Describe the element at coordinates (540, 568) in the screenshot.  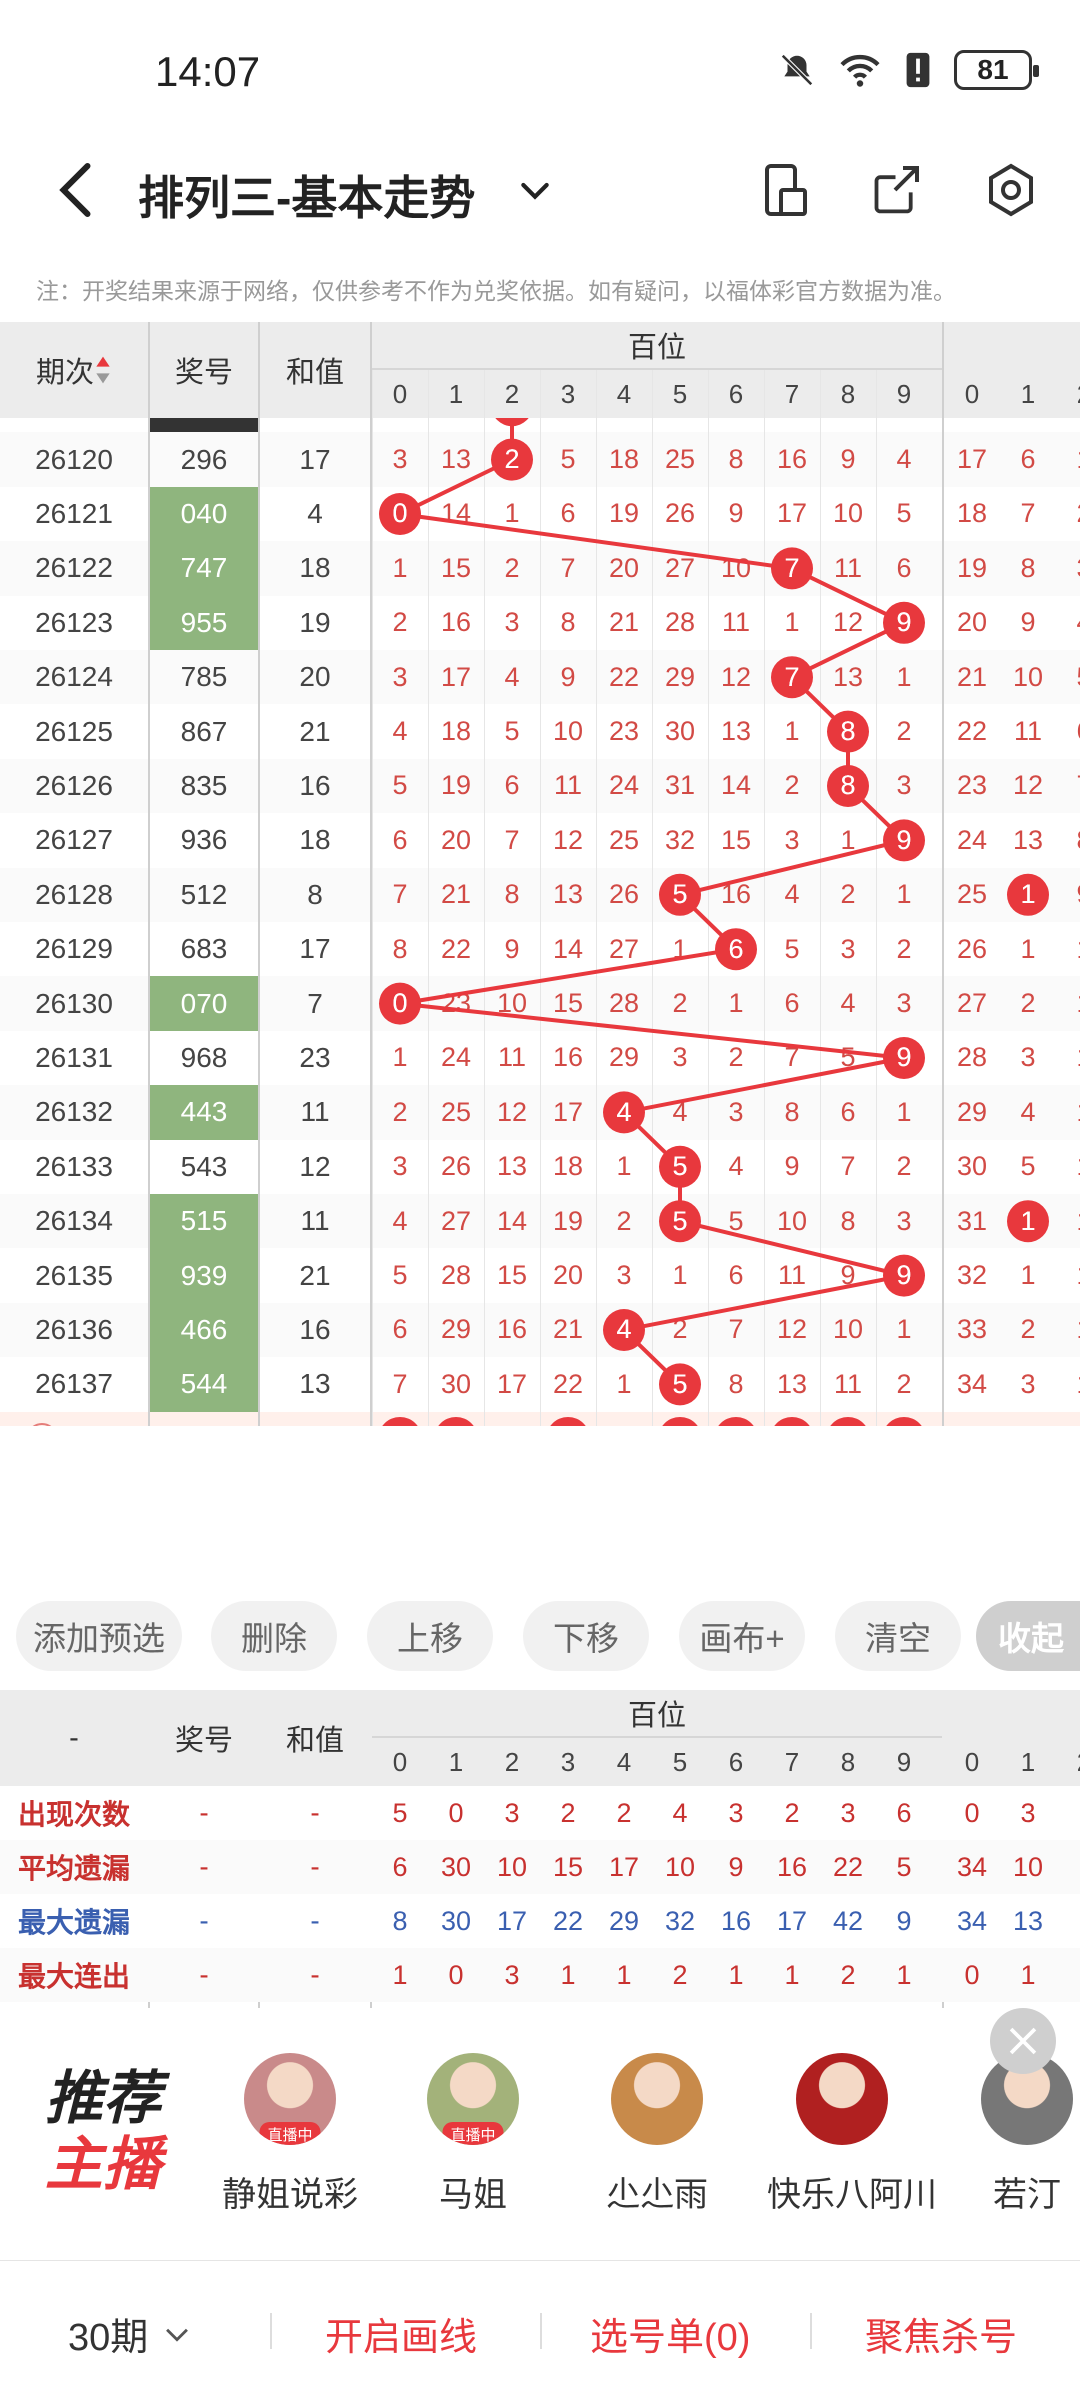
I see `table-row: 26122747181152720271071161983` at that location.